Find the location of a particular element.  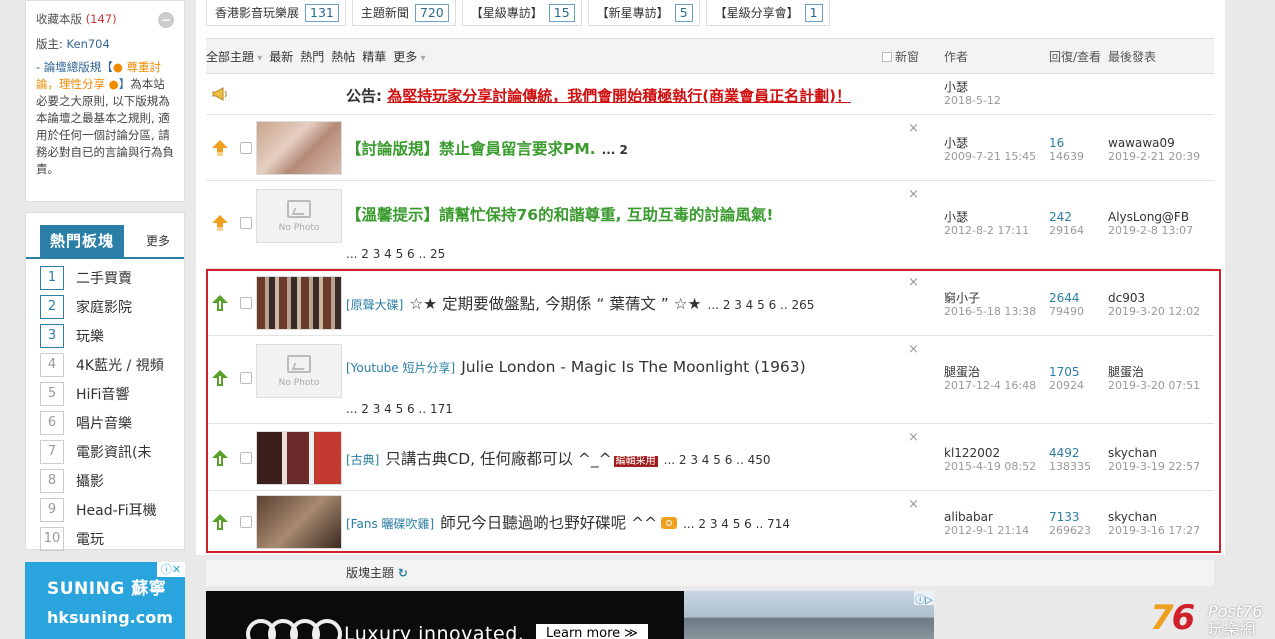

thread-author: 小瑟 2009-7-21 15:45 is located at coordinates (990, 150).